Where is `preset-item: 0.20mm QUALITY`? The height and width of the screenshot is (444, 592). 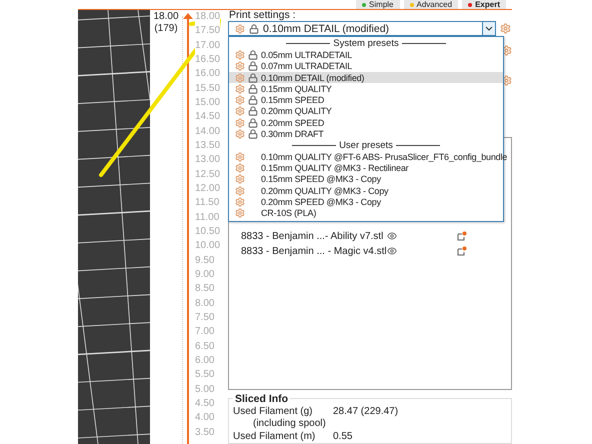
preset-item: 0.20mm QUALITY is located at coordinates (366, 112).